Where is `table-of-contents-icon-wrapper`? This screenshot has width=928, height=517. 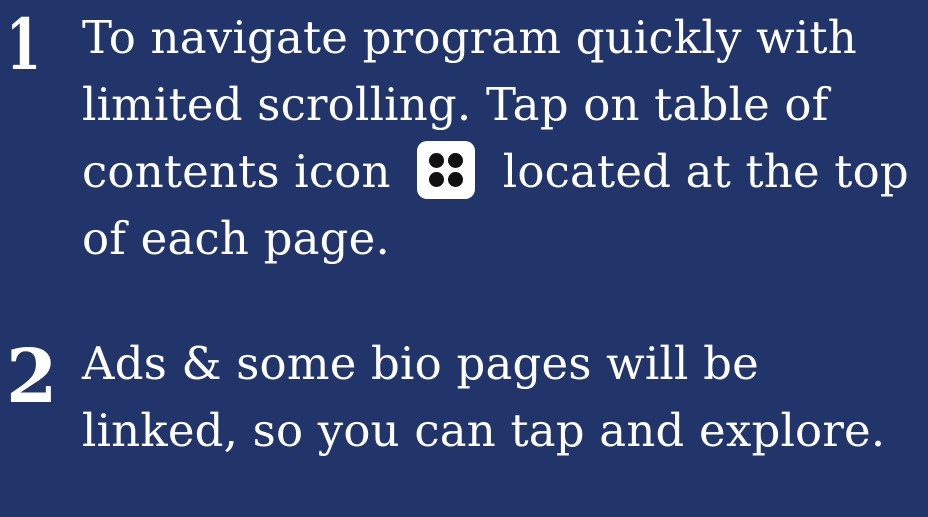
table-of-contents-icon-wrapper is located at coordinates (445, 169).